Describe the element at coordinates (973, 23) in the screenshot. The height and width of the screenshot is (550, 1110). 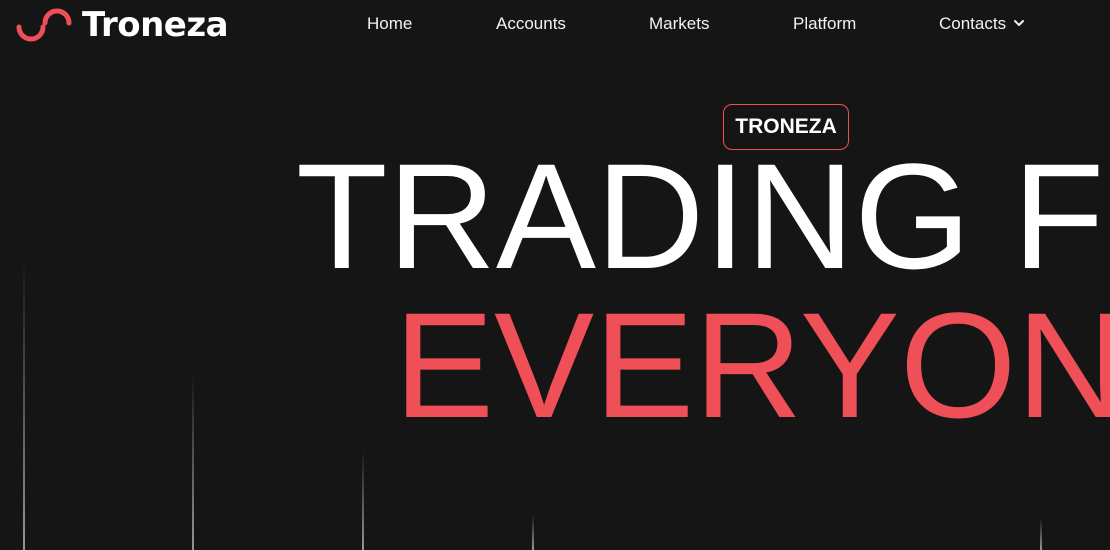
I see `nav-item-contacts-label: Contacts` at that location.